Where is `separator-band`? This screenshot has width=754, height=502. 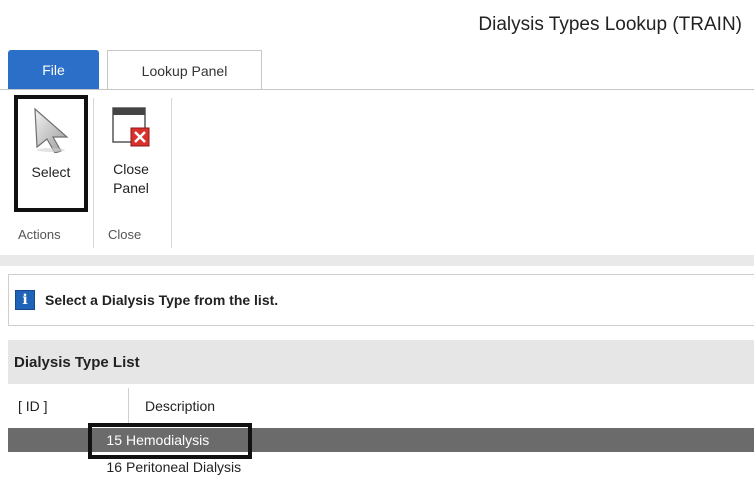
separator-band is located at coordinates (377, 260).